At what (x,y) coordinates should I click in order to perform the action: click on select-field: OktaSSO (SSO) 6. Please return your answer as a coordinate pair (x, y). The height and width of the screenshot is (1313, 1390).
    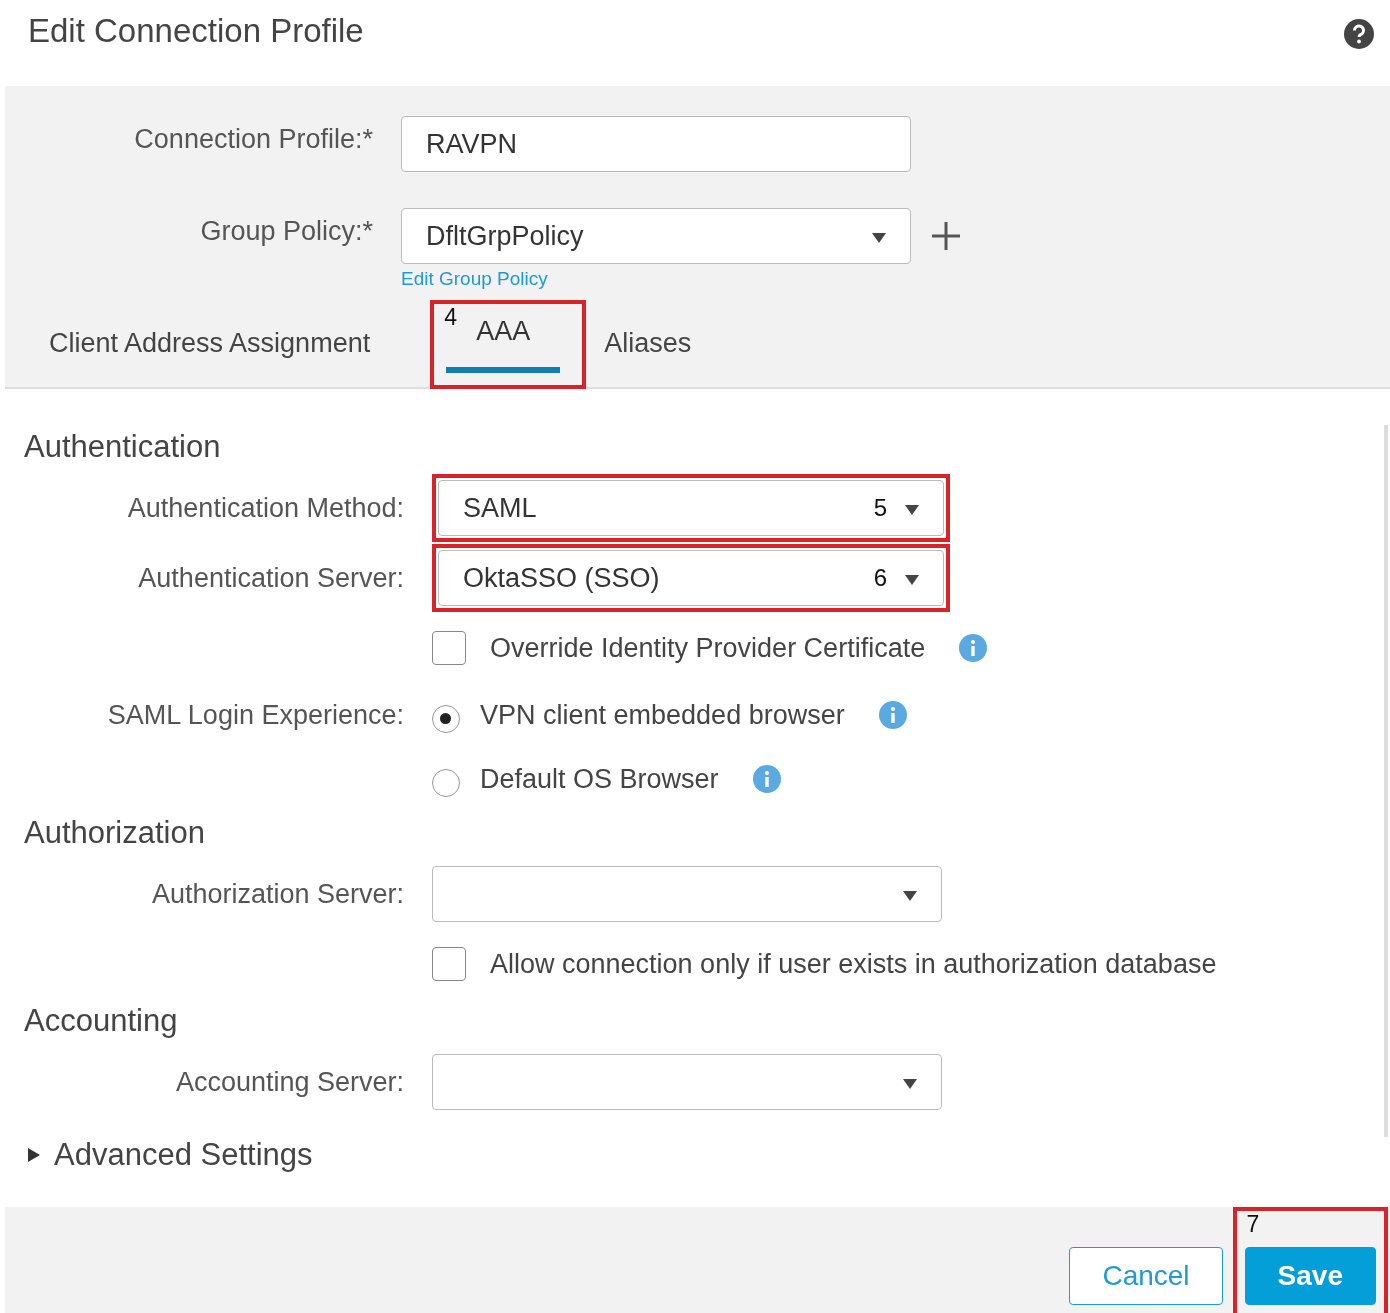
    Looking at the image, I should click on (691, 578).